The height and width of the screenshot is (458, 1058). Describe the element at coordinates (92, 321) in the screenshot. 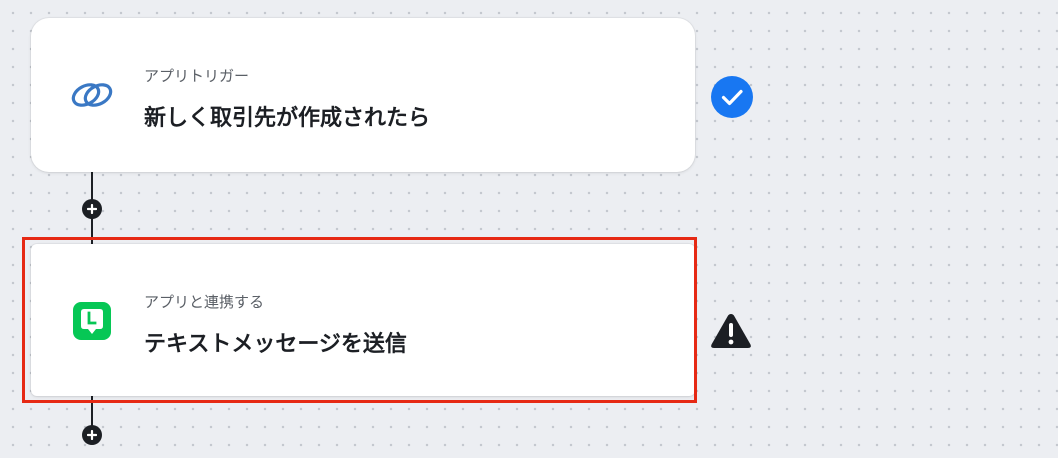

I see `line-app-icon` at that location.